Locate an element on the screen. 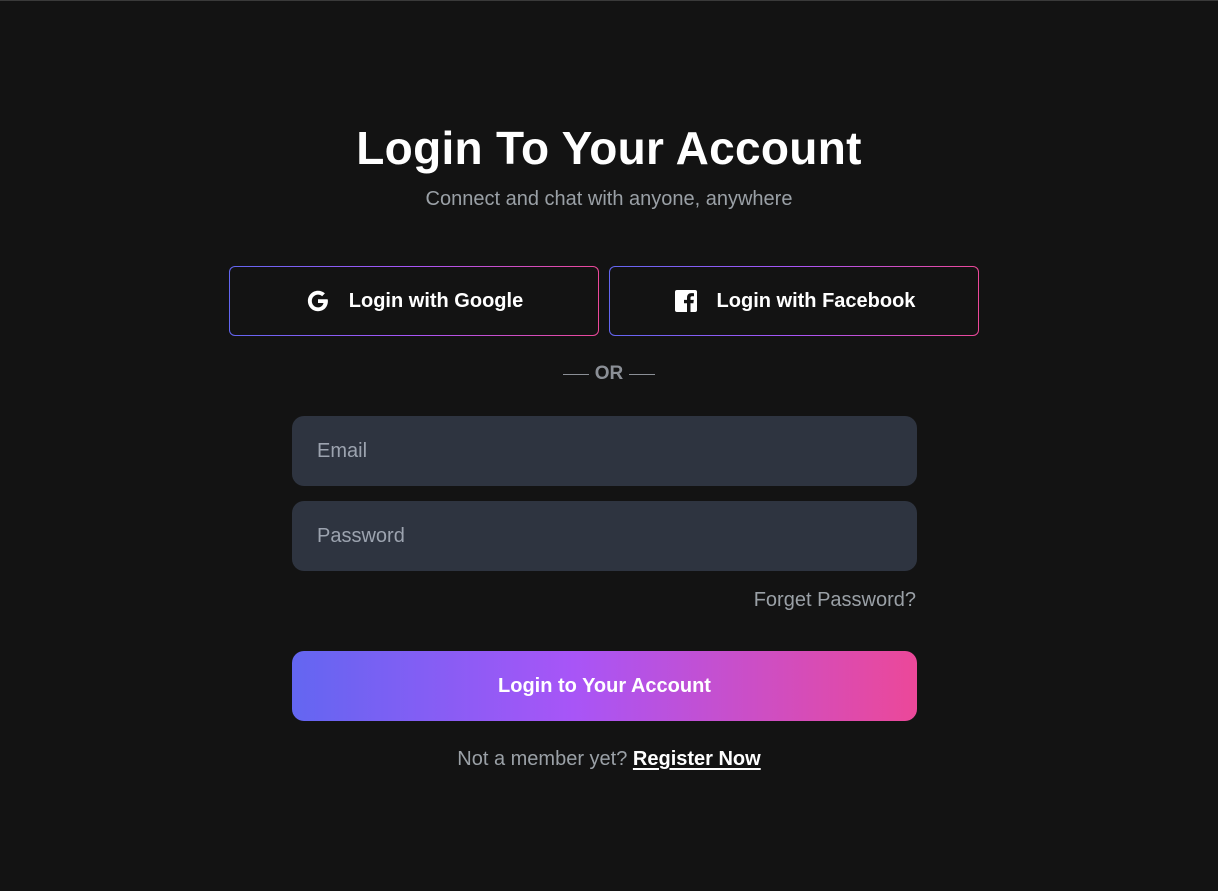  register-prompt: Not a member yet? Register Now is located at coordinates (609, 759).